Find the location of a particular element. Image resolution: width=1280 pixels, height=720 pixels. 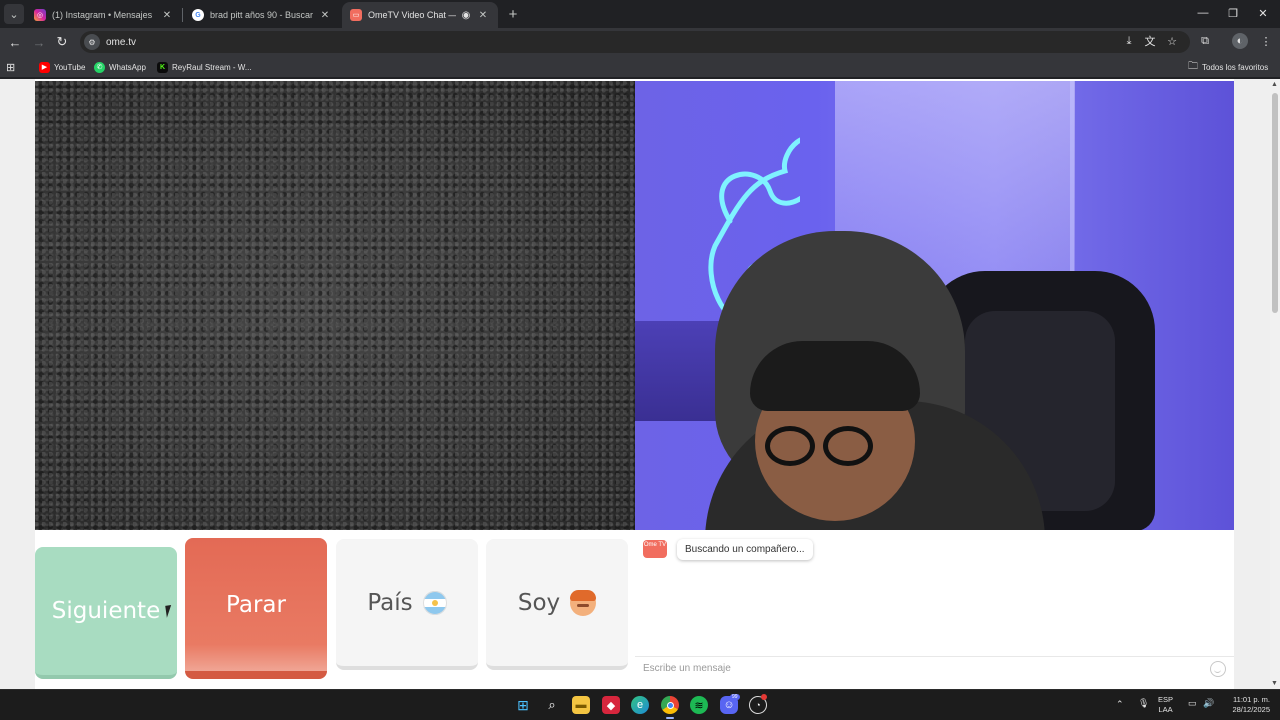

page-margin-left is located at coordinates (17, 384).